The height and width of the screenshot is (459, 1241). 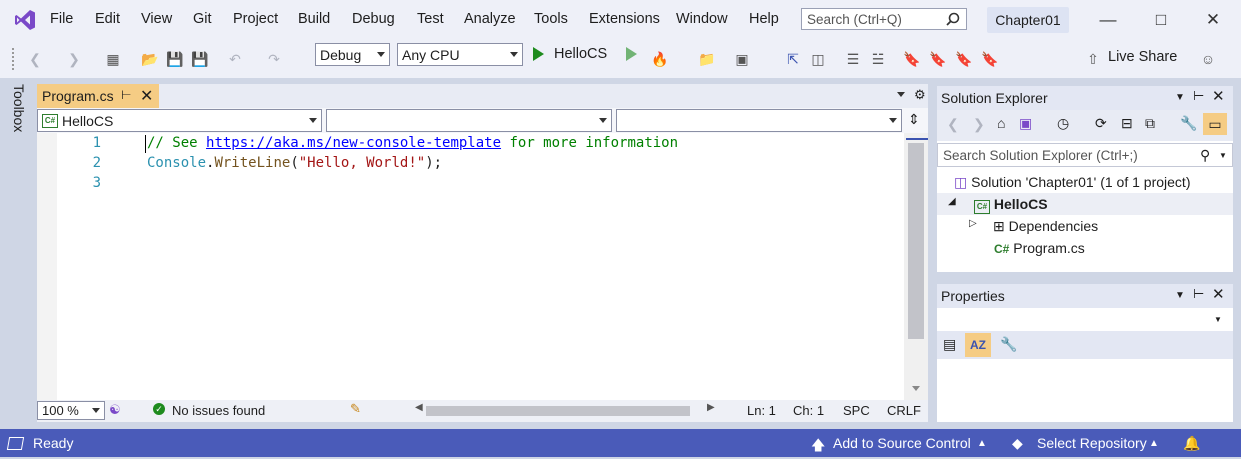 I want to click on bookmark-icon: 🔖, so click(x=912, y=59).